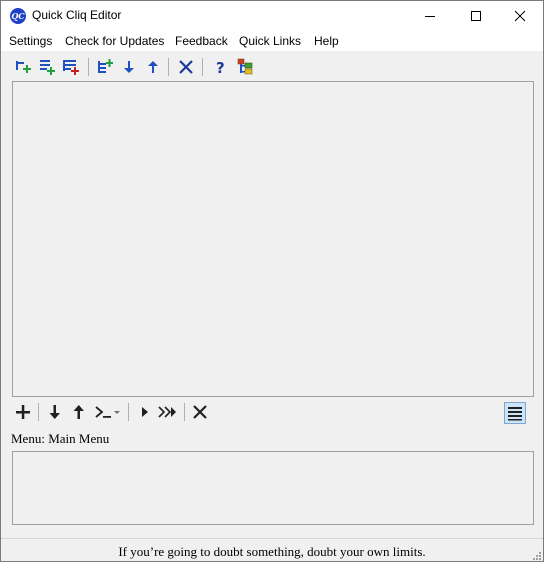  I want to click on add-button, so click(23, 412).